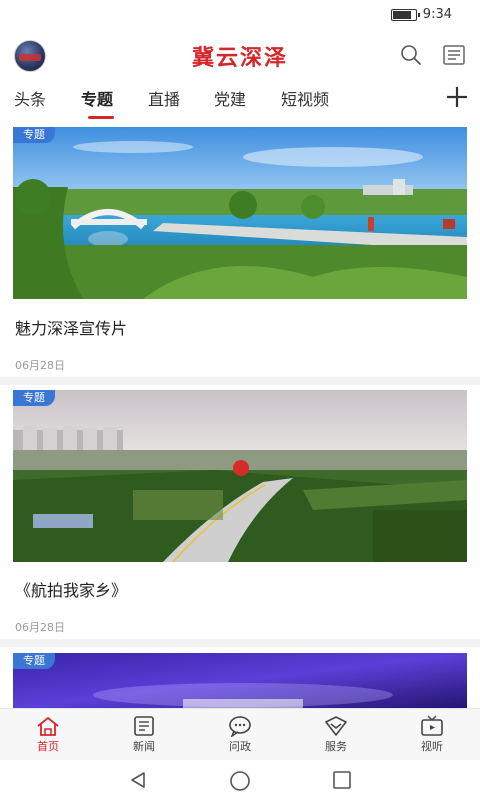 The width and height of the screenshot is (480, 800). Describe the element at coordinates (432, 746) in the screenshot. I see `nav-label: 视听` at that location.